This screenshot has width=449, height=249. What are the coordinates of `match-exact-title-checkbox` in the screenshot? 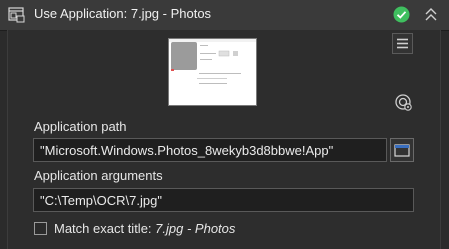 It's located at (40, 228).